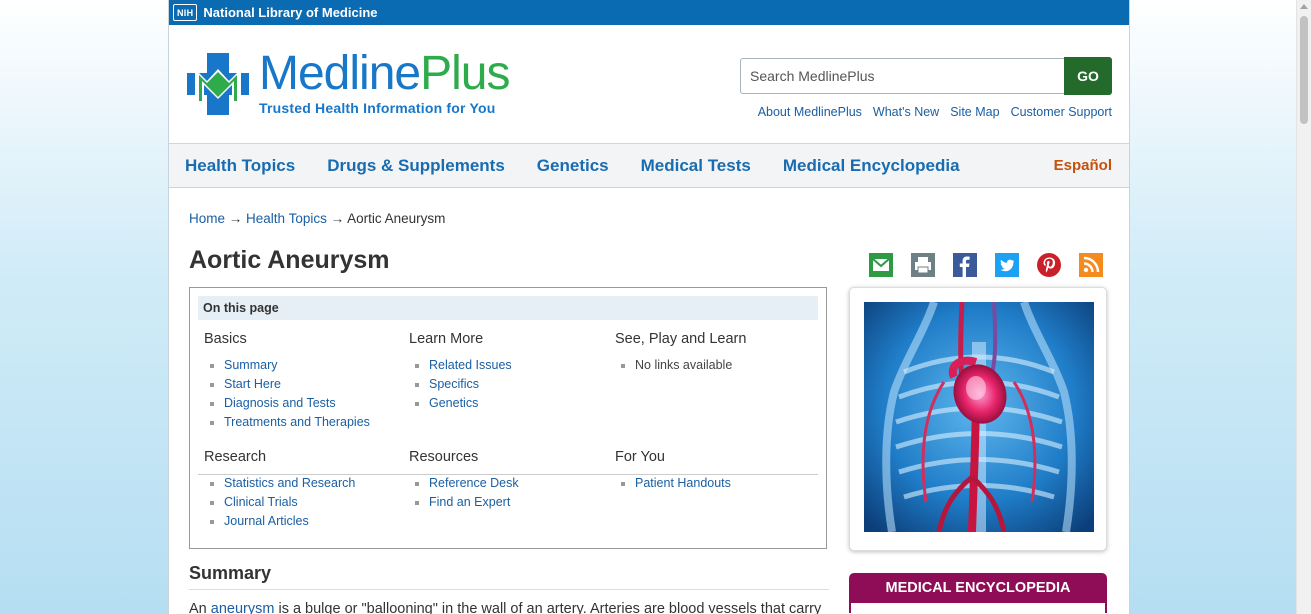  Describe the element at coordinates (240, 166) in the screenshot. I see `nav-health-topics: Health Topics` at that location.